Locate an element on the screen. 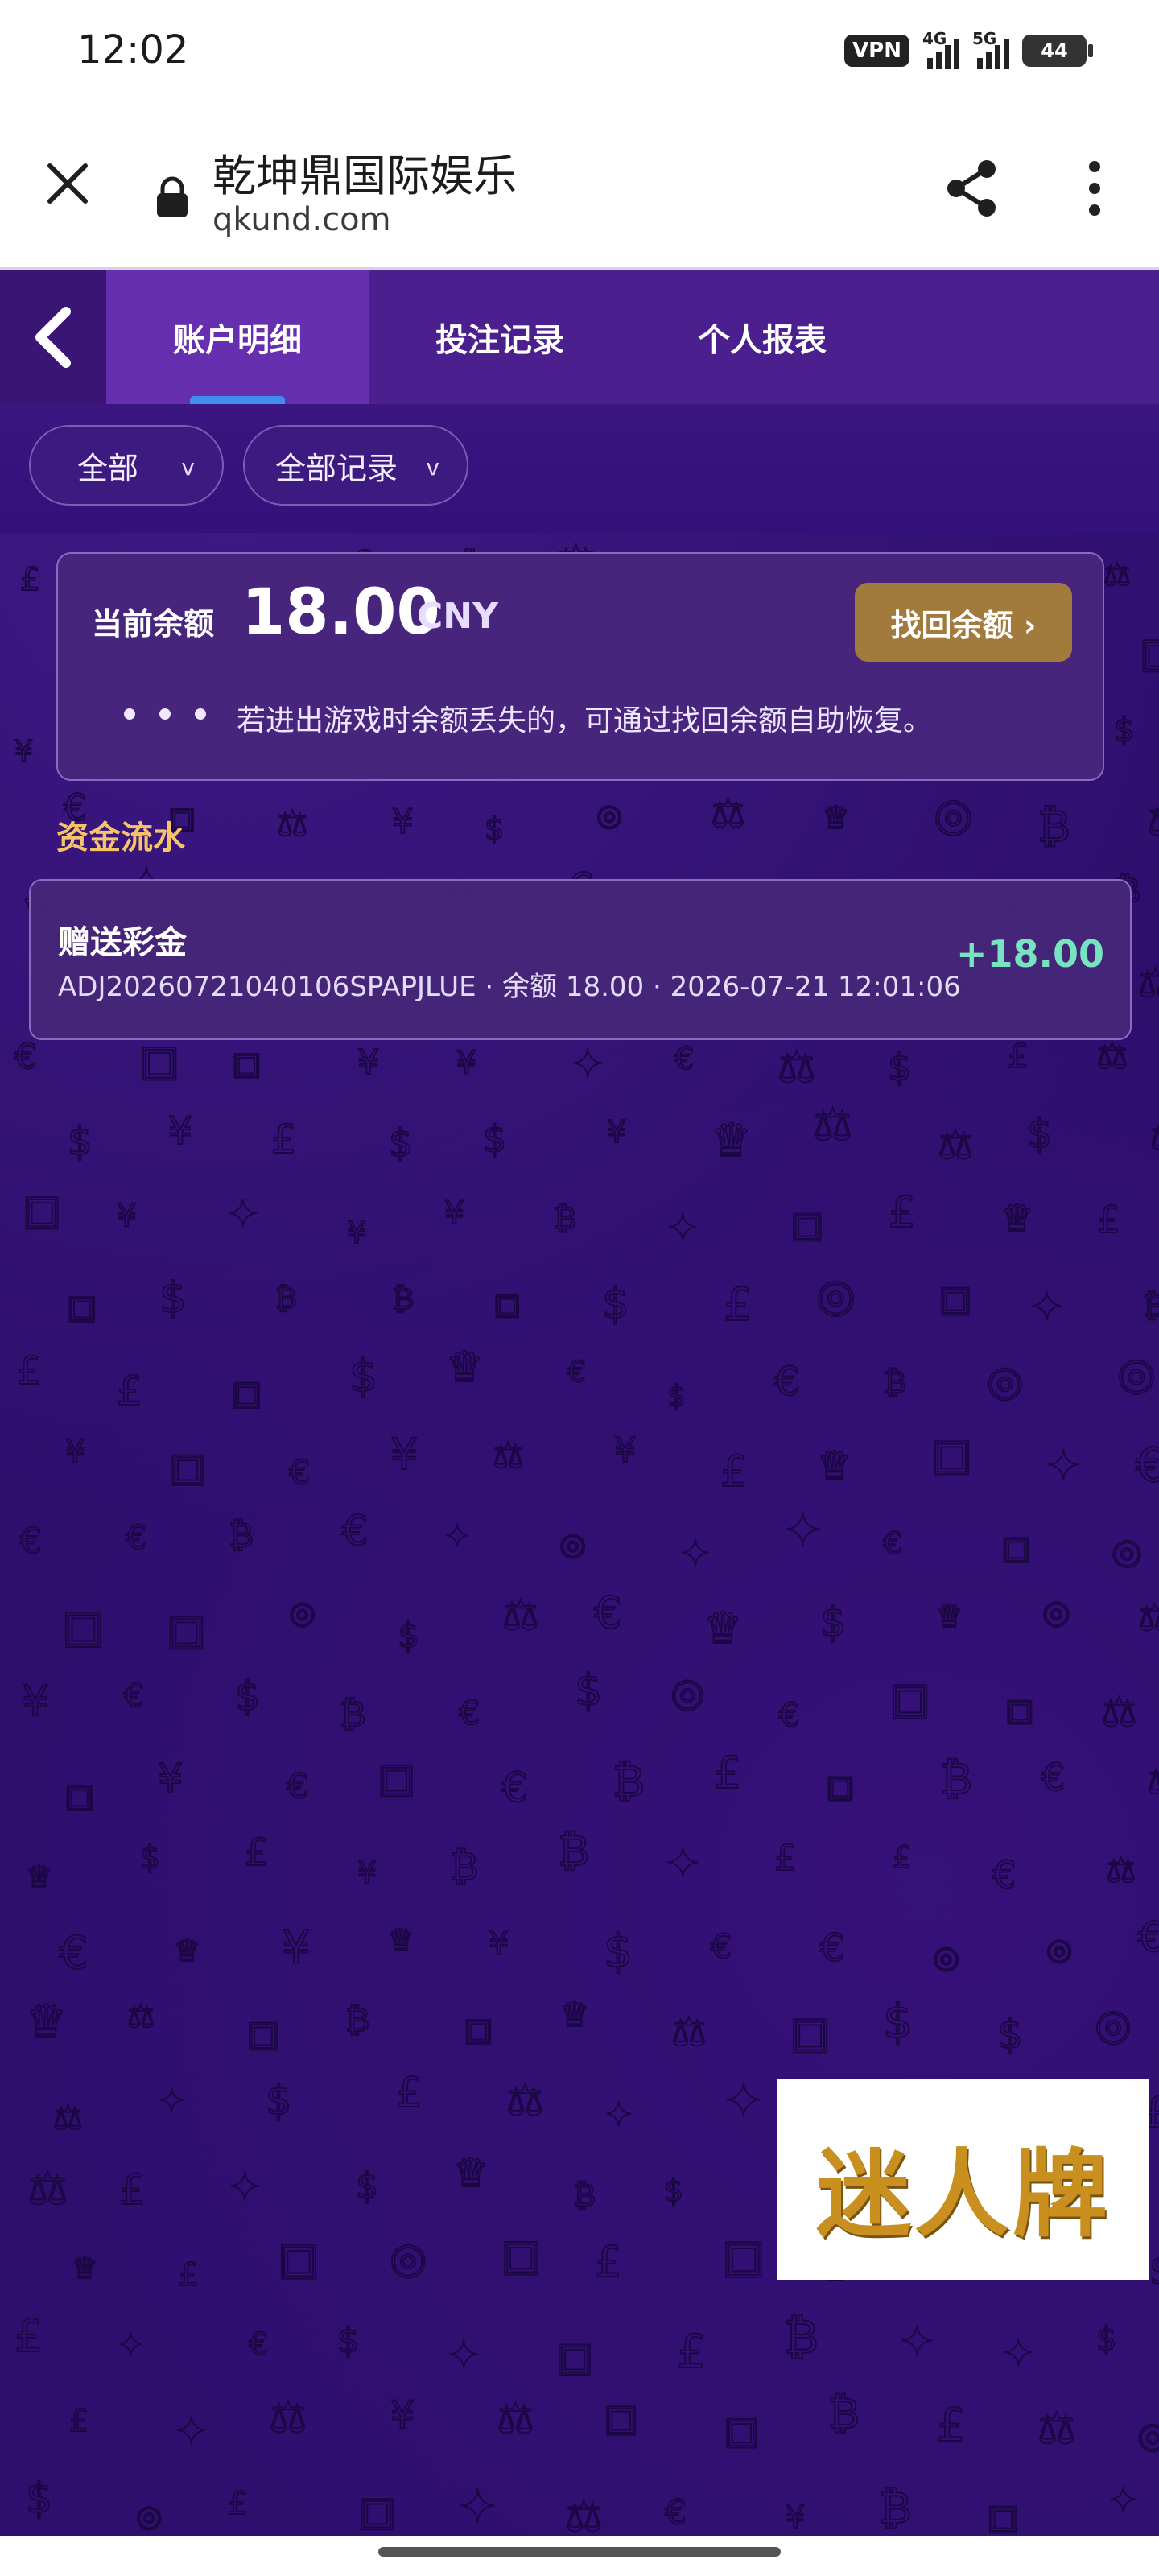  records-filter-dropdown: 全部记录 v is located at coordinates (355, 465).